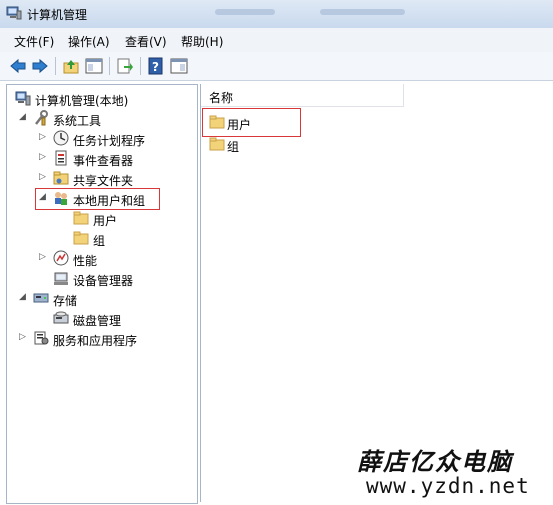 This screenshot has height=505, width=553. Describe the element at coordinates (85, 261) in the screenshot. I see `tree-label: 性能` at that location.